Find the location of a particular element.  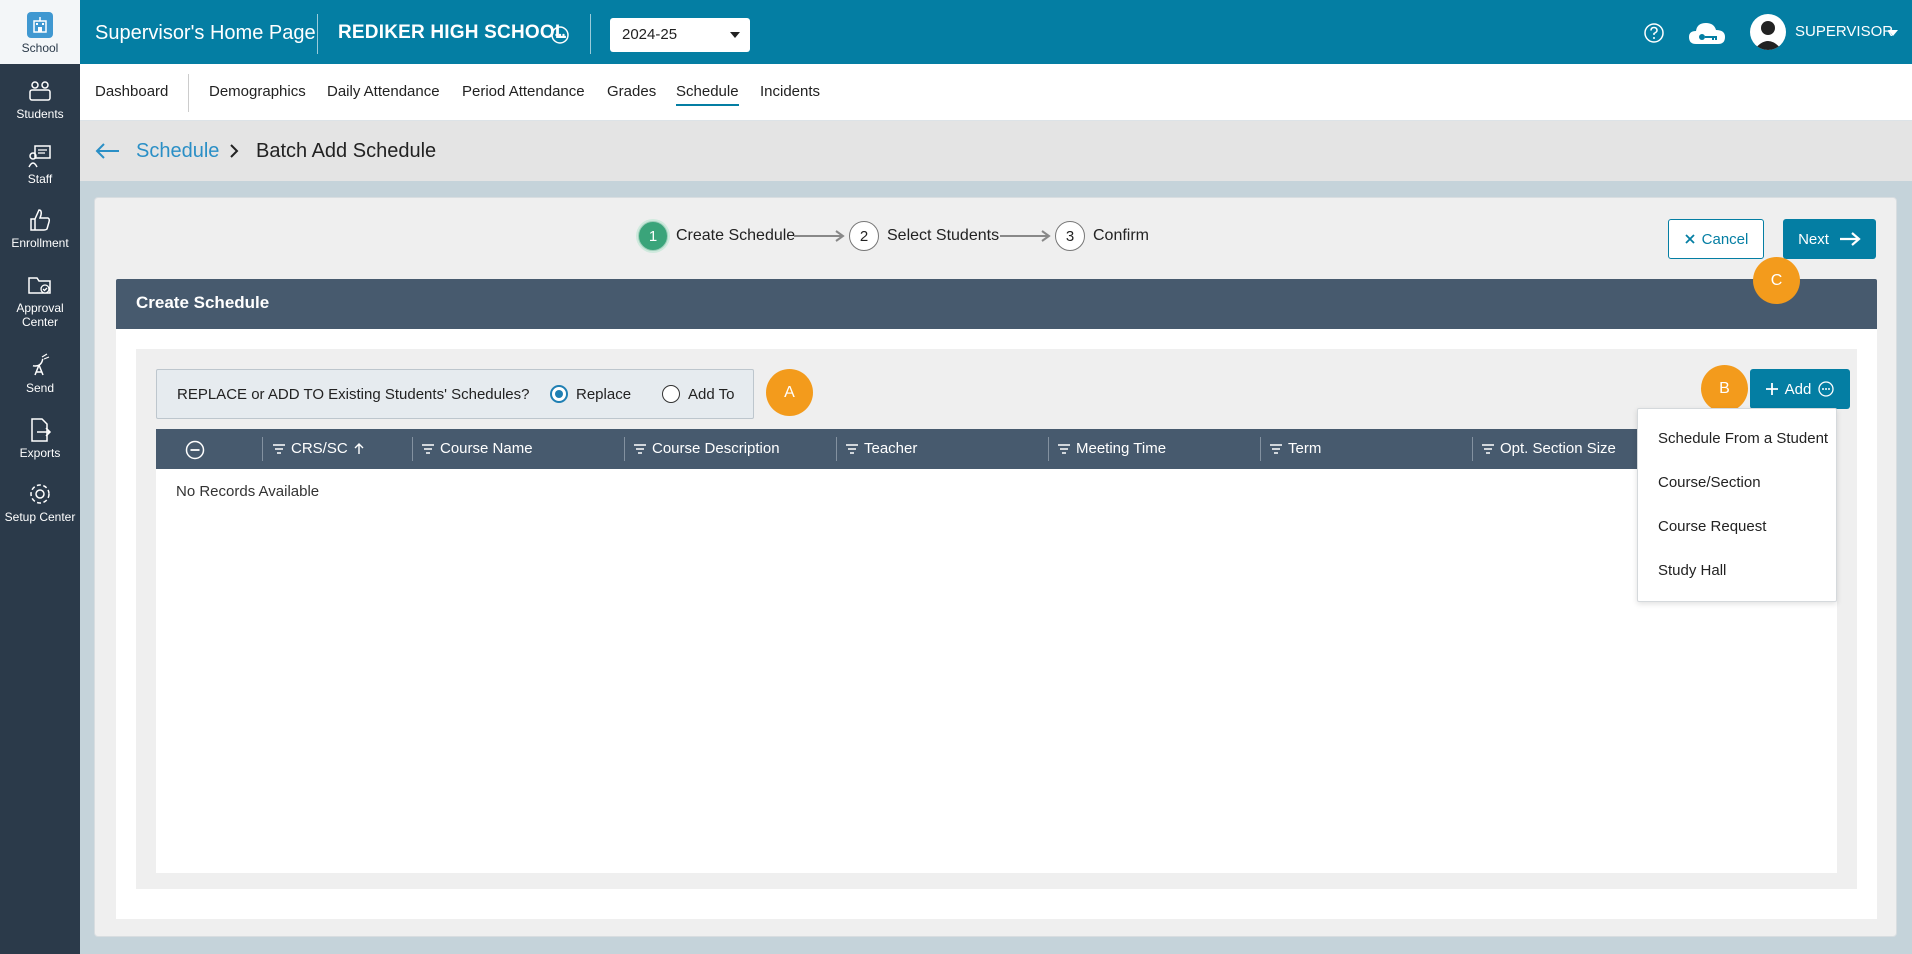

step-label: Select Students is located at coordinates (943, 235).